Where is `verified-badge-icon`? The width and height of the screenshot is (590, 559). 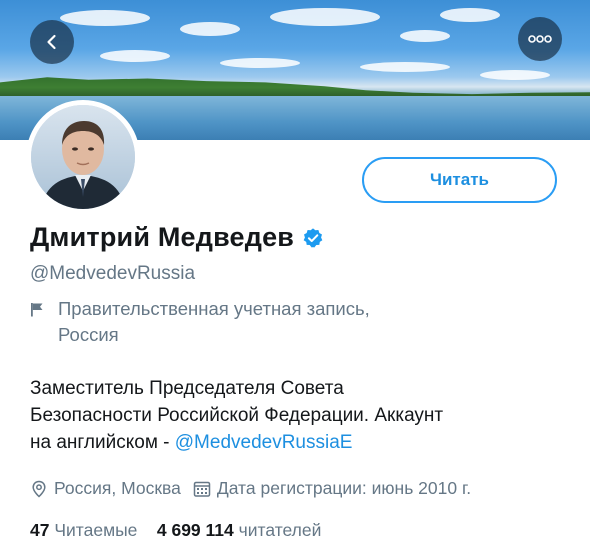
verified-badge-icon is located at coordinates (313, 237).